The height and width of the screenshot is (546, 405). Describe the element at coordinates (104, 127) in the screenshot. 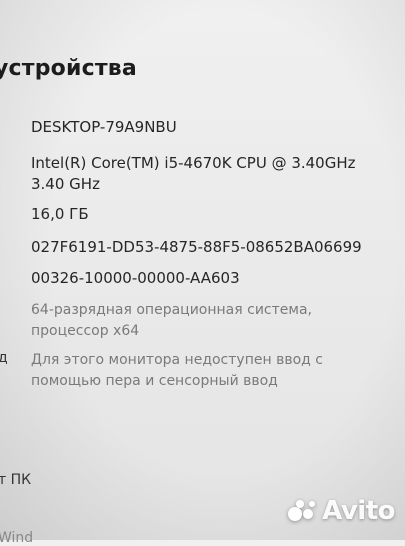

I see `device-name-value: DESKTOP-79A9NBU` at that location.